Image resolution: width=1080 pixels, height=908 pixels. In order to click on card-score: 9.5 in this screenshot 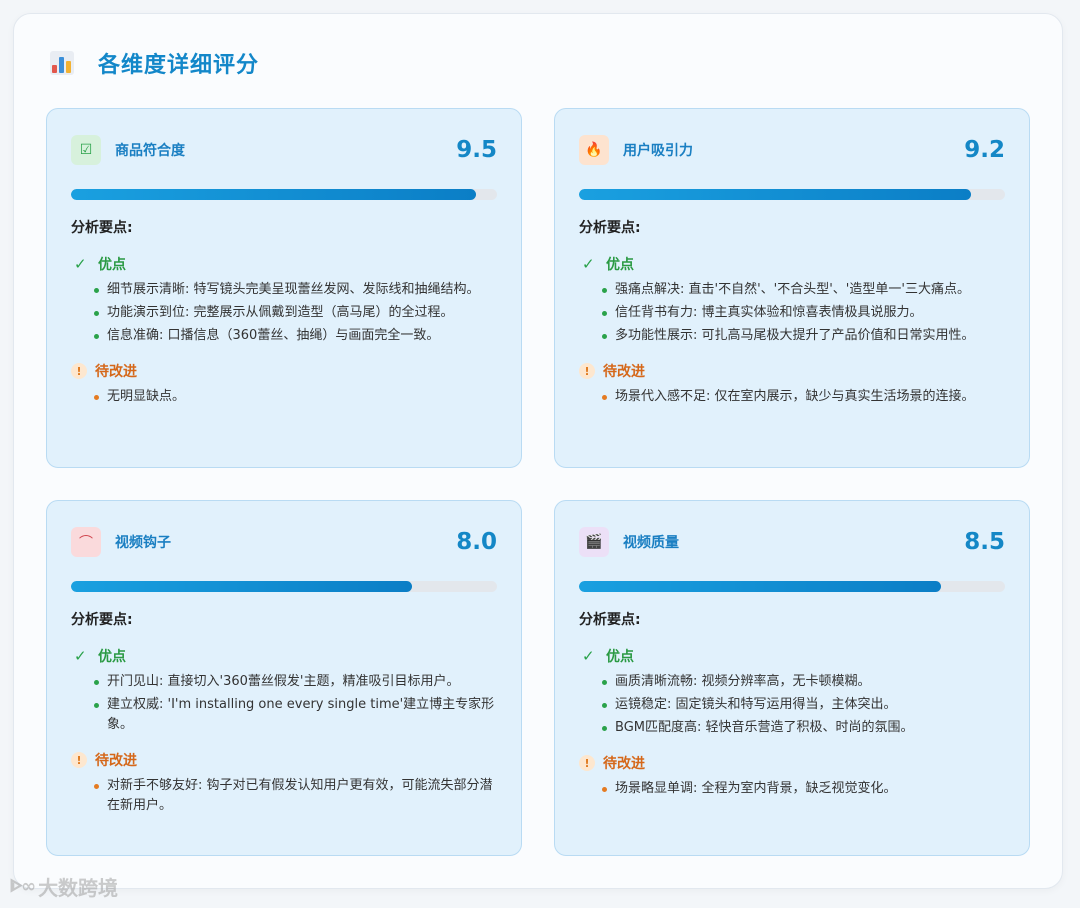, I will do `click(476, 150)`.